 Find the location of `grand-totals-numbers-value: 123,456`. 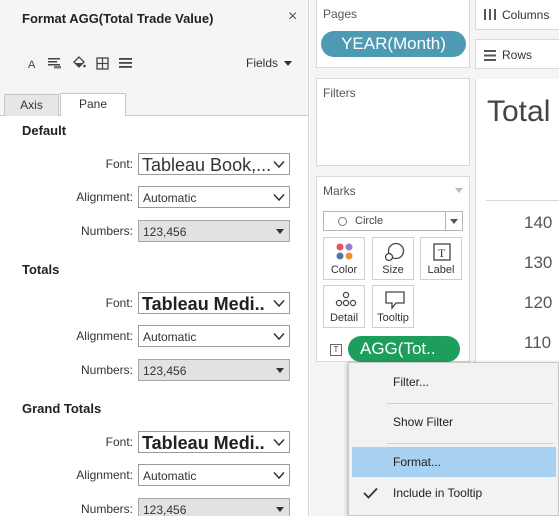

grand-totals-numbers-value: 123,456 is located at coordinates (165, 509).